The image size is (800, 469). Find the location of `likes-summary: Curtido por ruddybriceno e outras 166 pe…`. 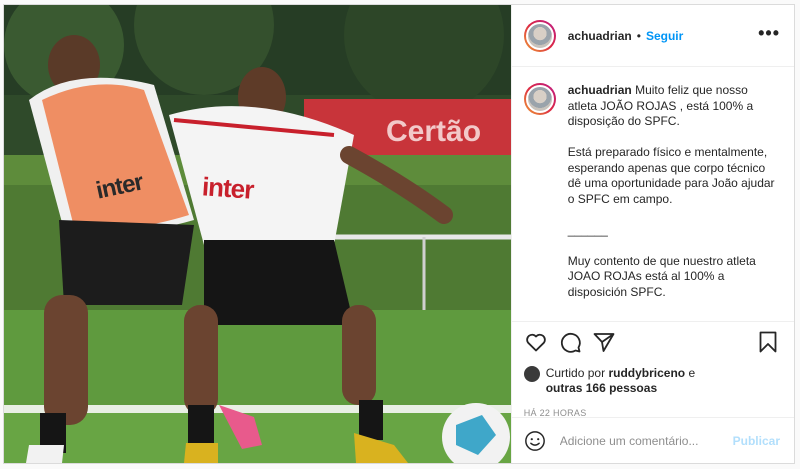

likes-summary: Curtido por ruddybriceno e outras 166 pe… is located at coordinates (651, 381).